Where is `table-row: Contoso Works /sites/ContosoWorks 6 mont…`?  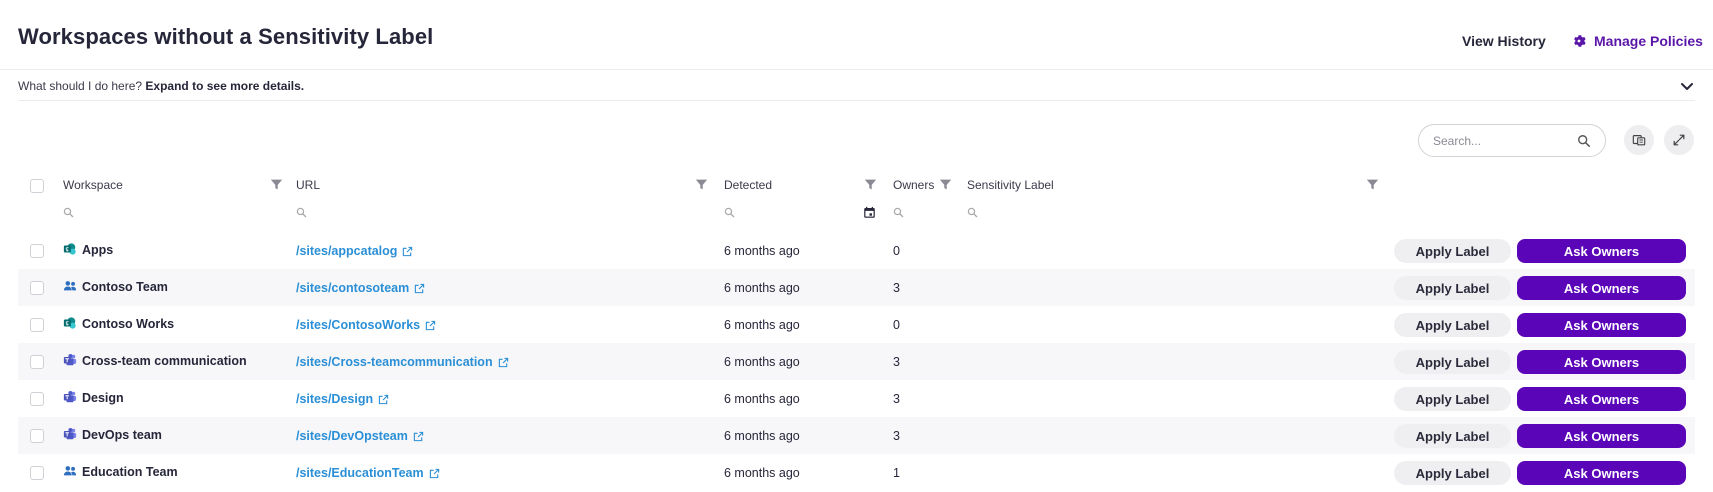
table-row: Contoso Works /sites/ContosoWorks 6 mont… is located at coordinates (856, 324).